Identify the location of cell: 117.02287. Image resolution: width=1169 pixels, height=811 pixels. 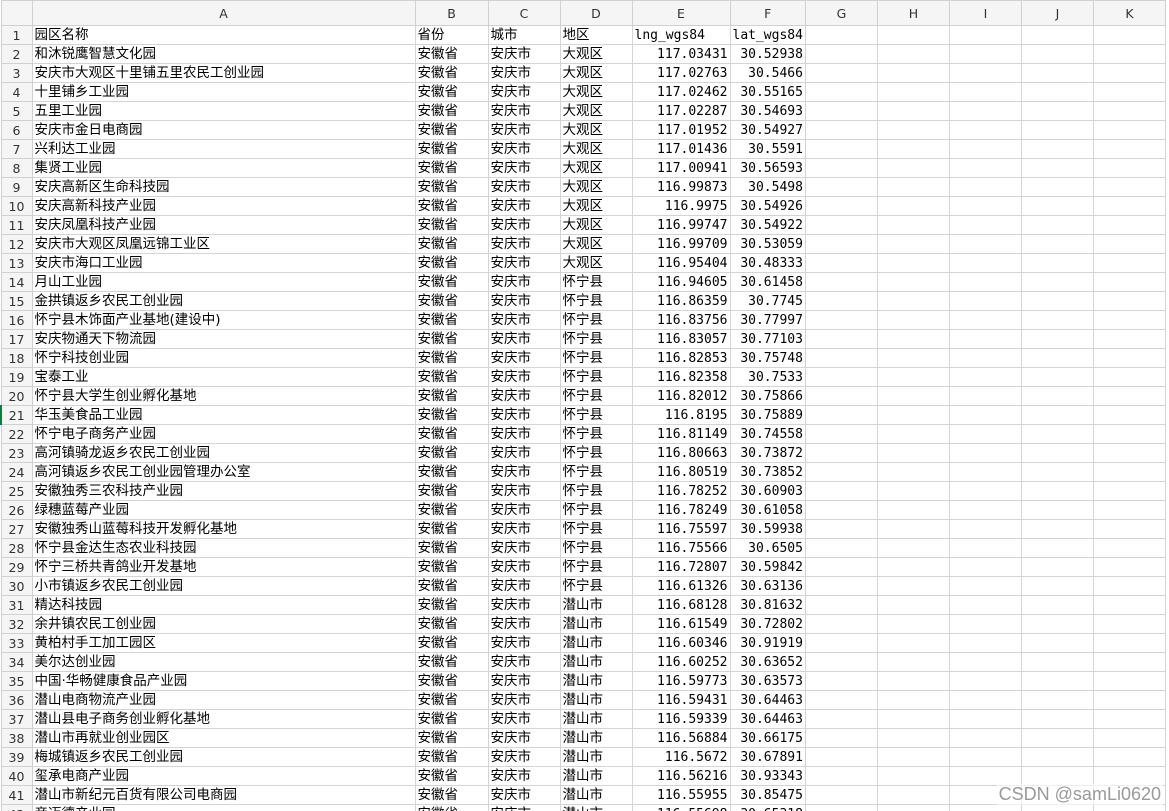
(681, 111).